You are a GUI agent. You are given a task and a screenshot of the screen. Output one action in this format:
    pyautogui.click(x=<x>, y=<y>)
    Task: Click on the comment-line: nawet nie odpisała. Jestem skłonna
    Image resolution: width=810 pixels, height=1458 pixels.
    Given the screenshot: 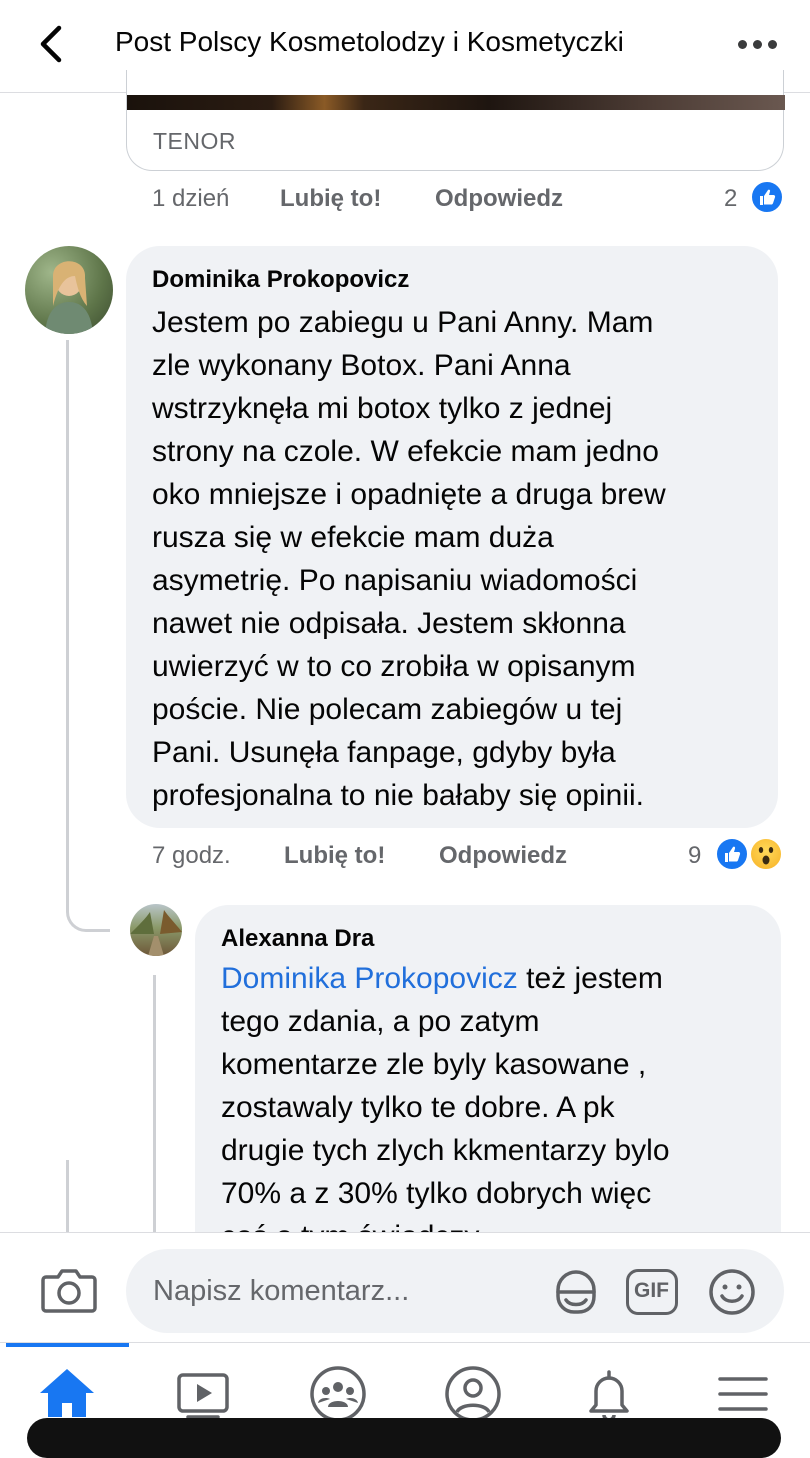 What is the action you would take?
    pyautogui.click(x=389, y=623)
    